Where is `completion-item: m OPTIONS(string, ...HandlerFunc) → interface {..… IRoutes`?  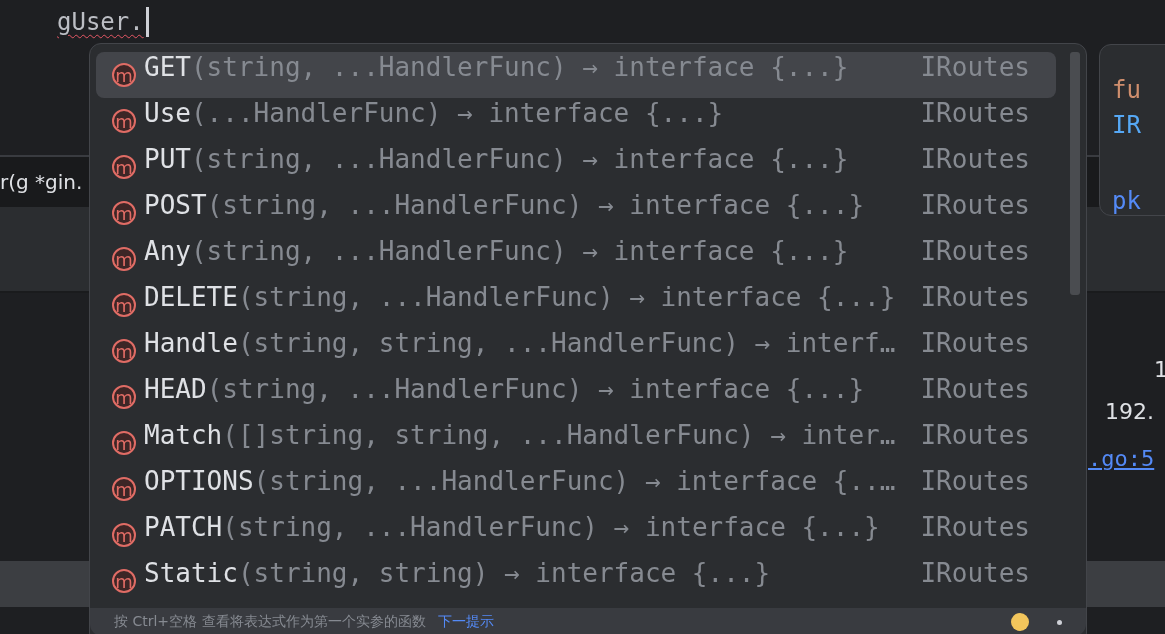
completion-item: m OPTIONS(string, ...HandlerFunc) → interface {..… IRoutes is located at coordinates (576, 489).